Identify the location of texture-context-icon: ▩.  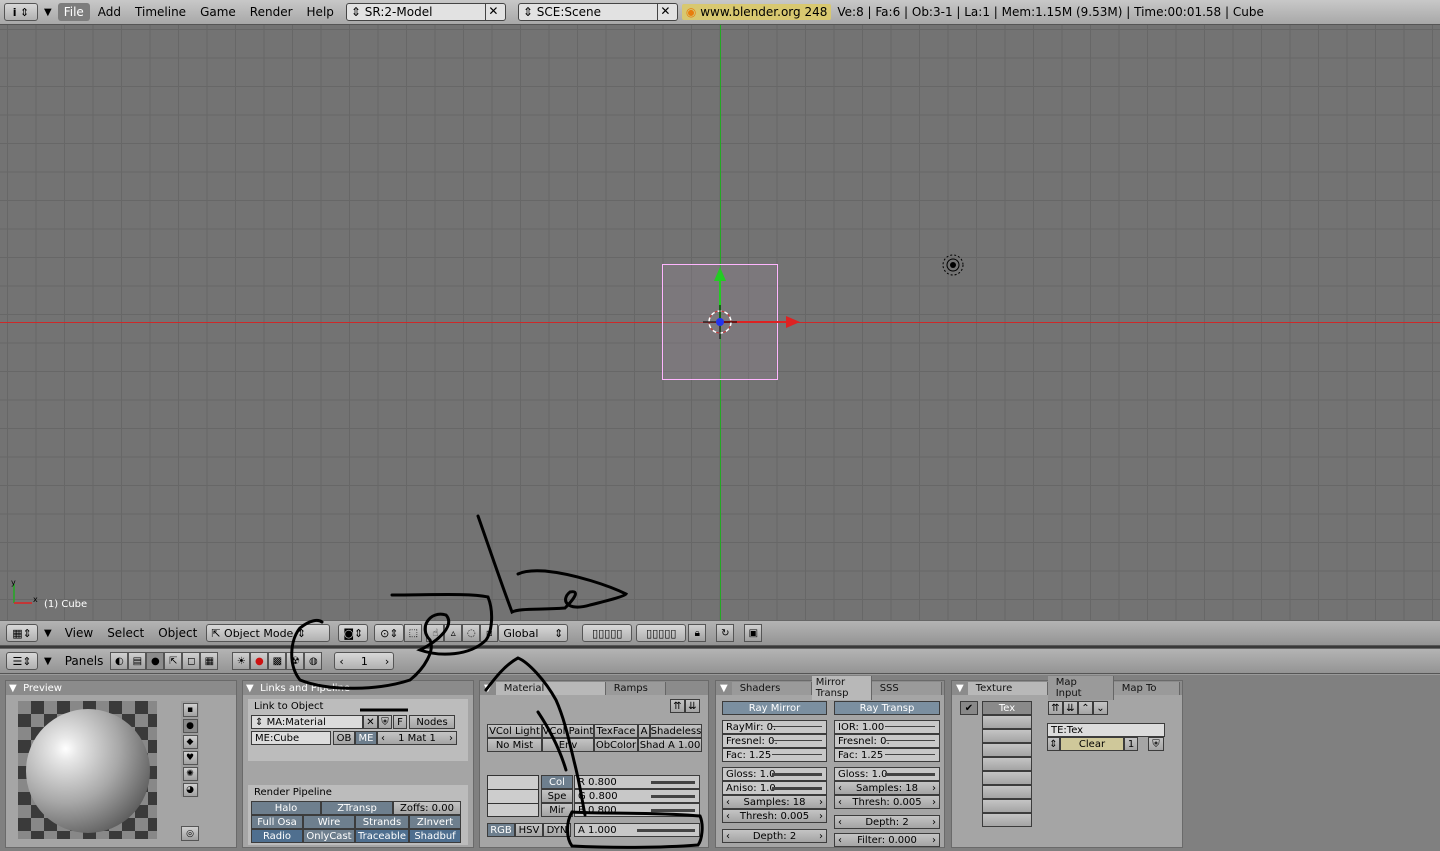
(277, 661).